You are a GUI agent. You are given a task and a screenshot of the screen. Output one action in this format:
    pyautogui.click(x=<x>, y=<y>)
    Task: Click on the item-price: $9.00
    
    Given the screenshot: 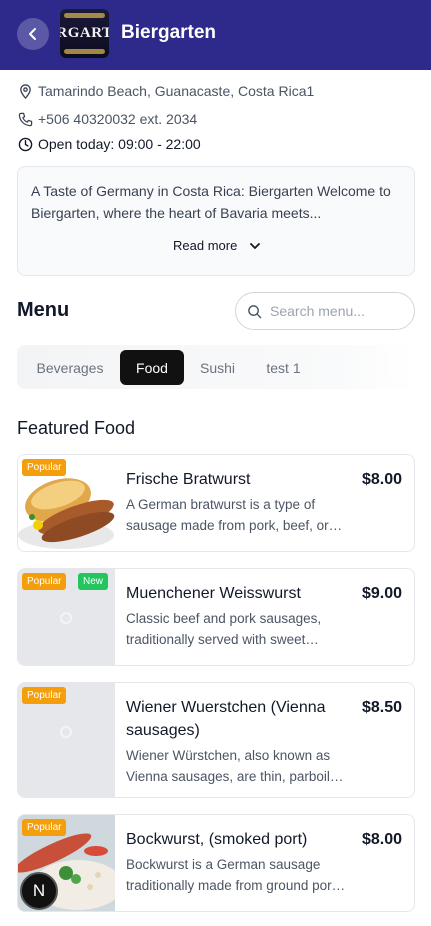 What is the action you would take?
    pyautogui.click(x=381, y=593)
    